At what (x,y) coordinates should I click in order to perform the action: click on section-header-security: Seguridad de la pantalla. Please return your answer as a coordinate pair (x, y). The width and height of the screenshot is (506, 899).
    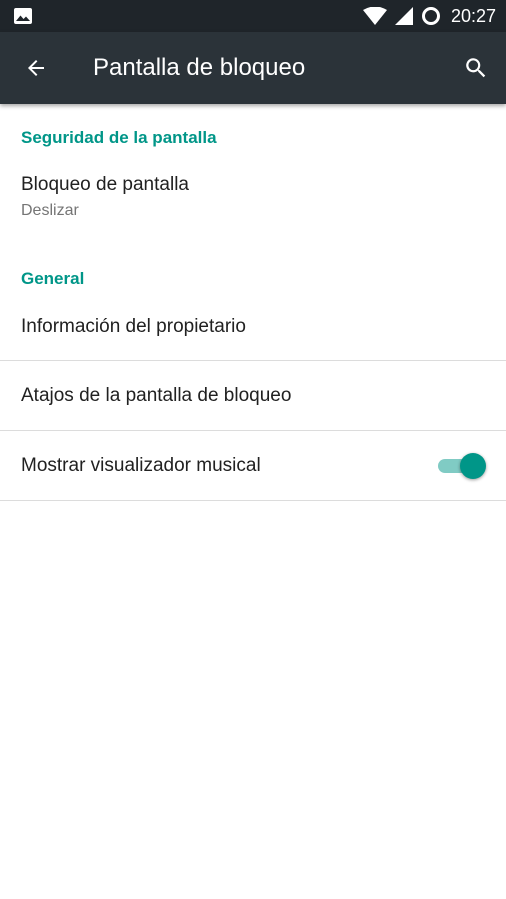
    Looking at the image, I should click on (119, 137).